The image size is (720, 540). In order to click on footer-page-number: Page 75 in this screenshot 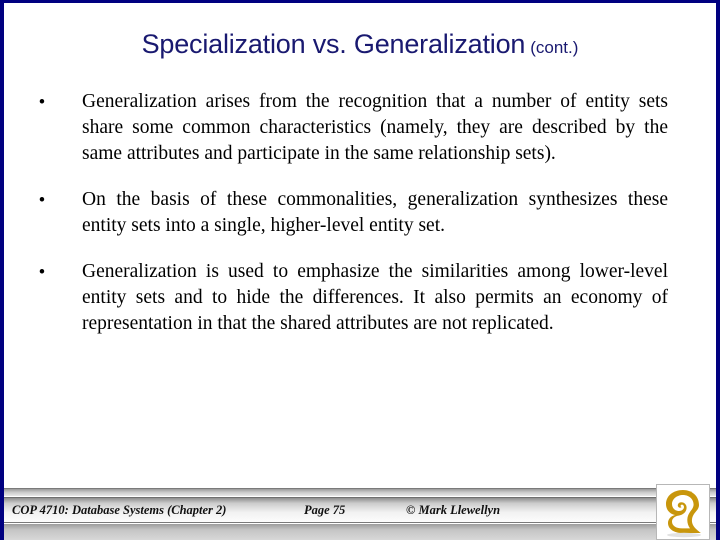, I will do `click(325, 510)`.